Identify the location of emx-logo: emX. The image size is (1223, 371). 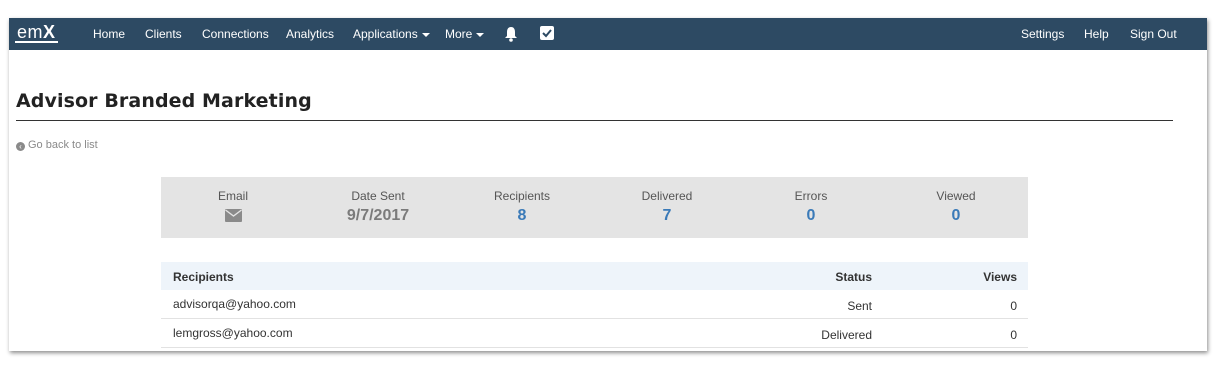
(36, 33).